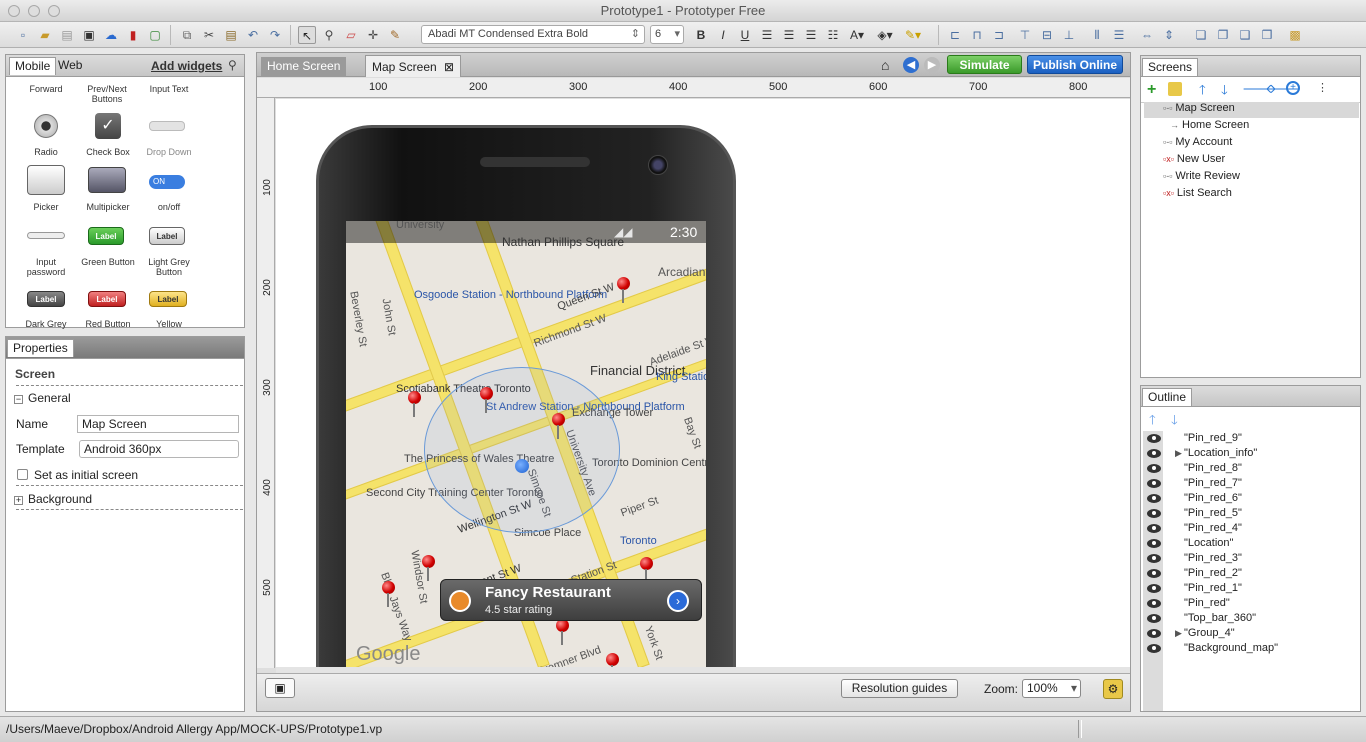 The height and width of the screenshot is (742, 1366). What do you see at coordinates (1025, 35) in the screenshot?
I see `align-top-icon: ⊤` at bounding box center [1025, 35].